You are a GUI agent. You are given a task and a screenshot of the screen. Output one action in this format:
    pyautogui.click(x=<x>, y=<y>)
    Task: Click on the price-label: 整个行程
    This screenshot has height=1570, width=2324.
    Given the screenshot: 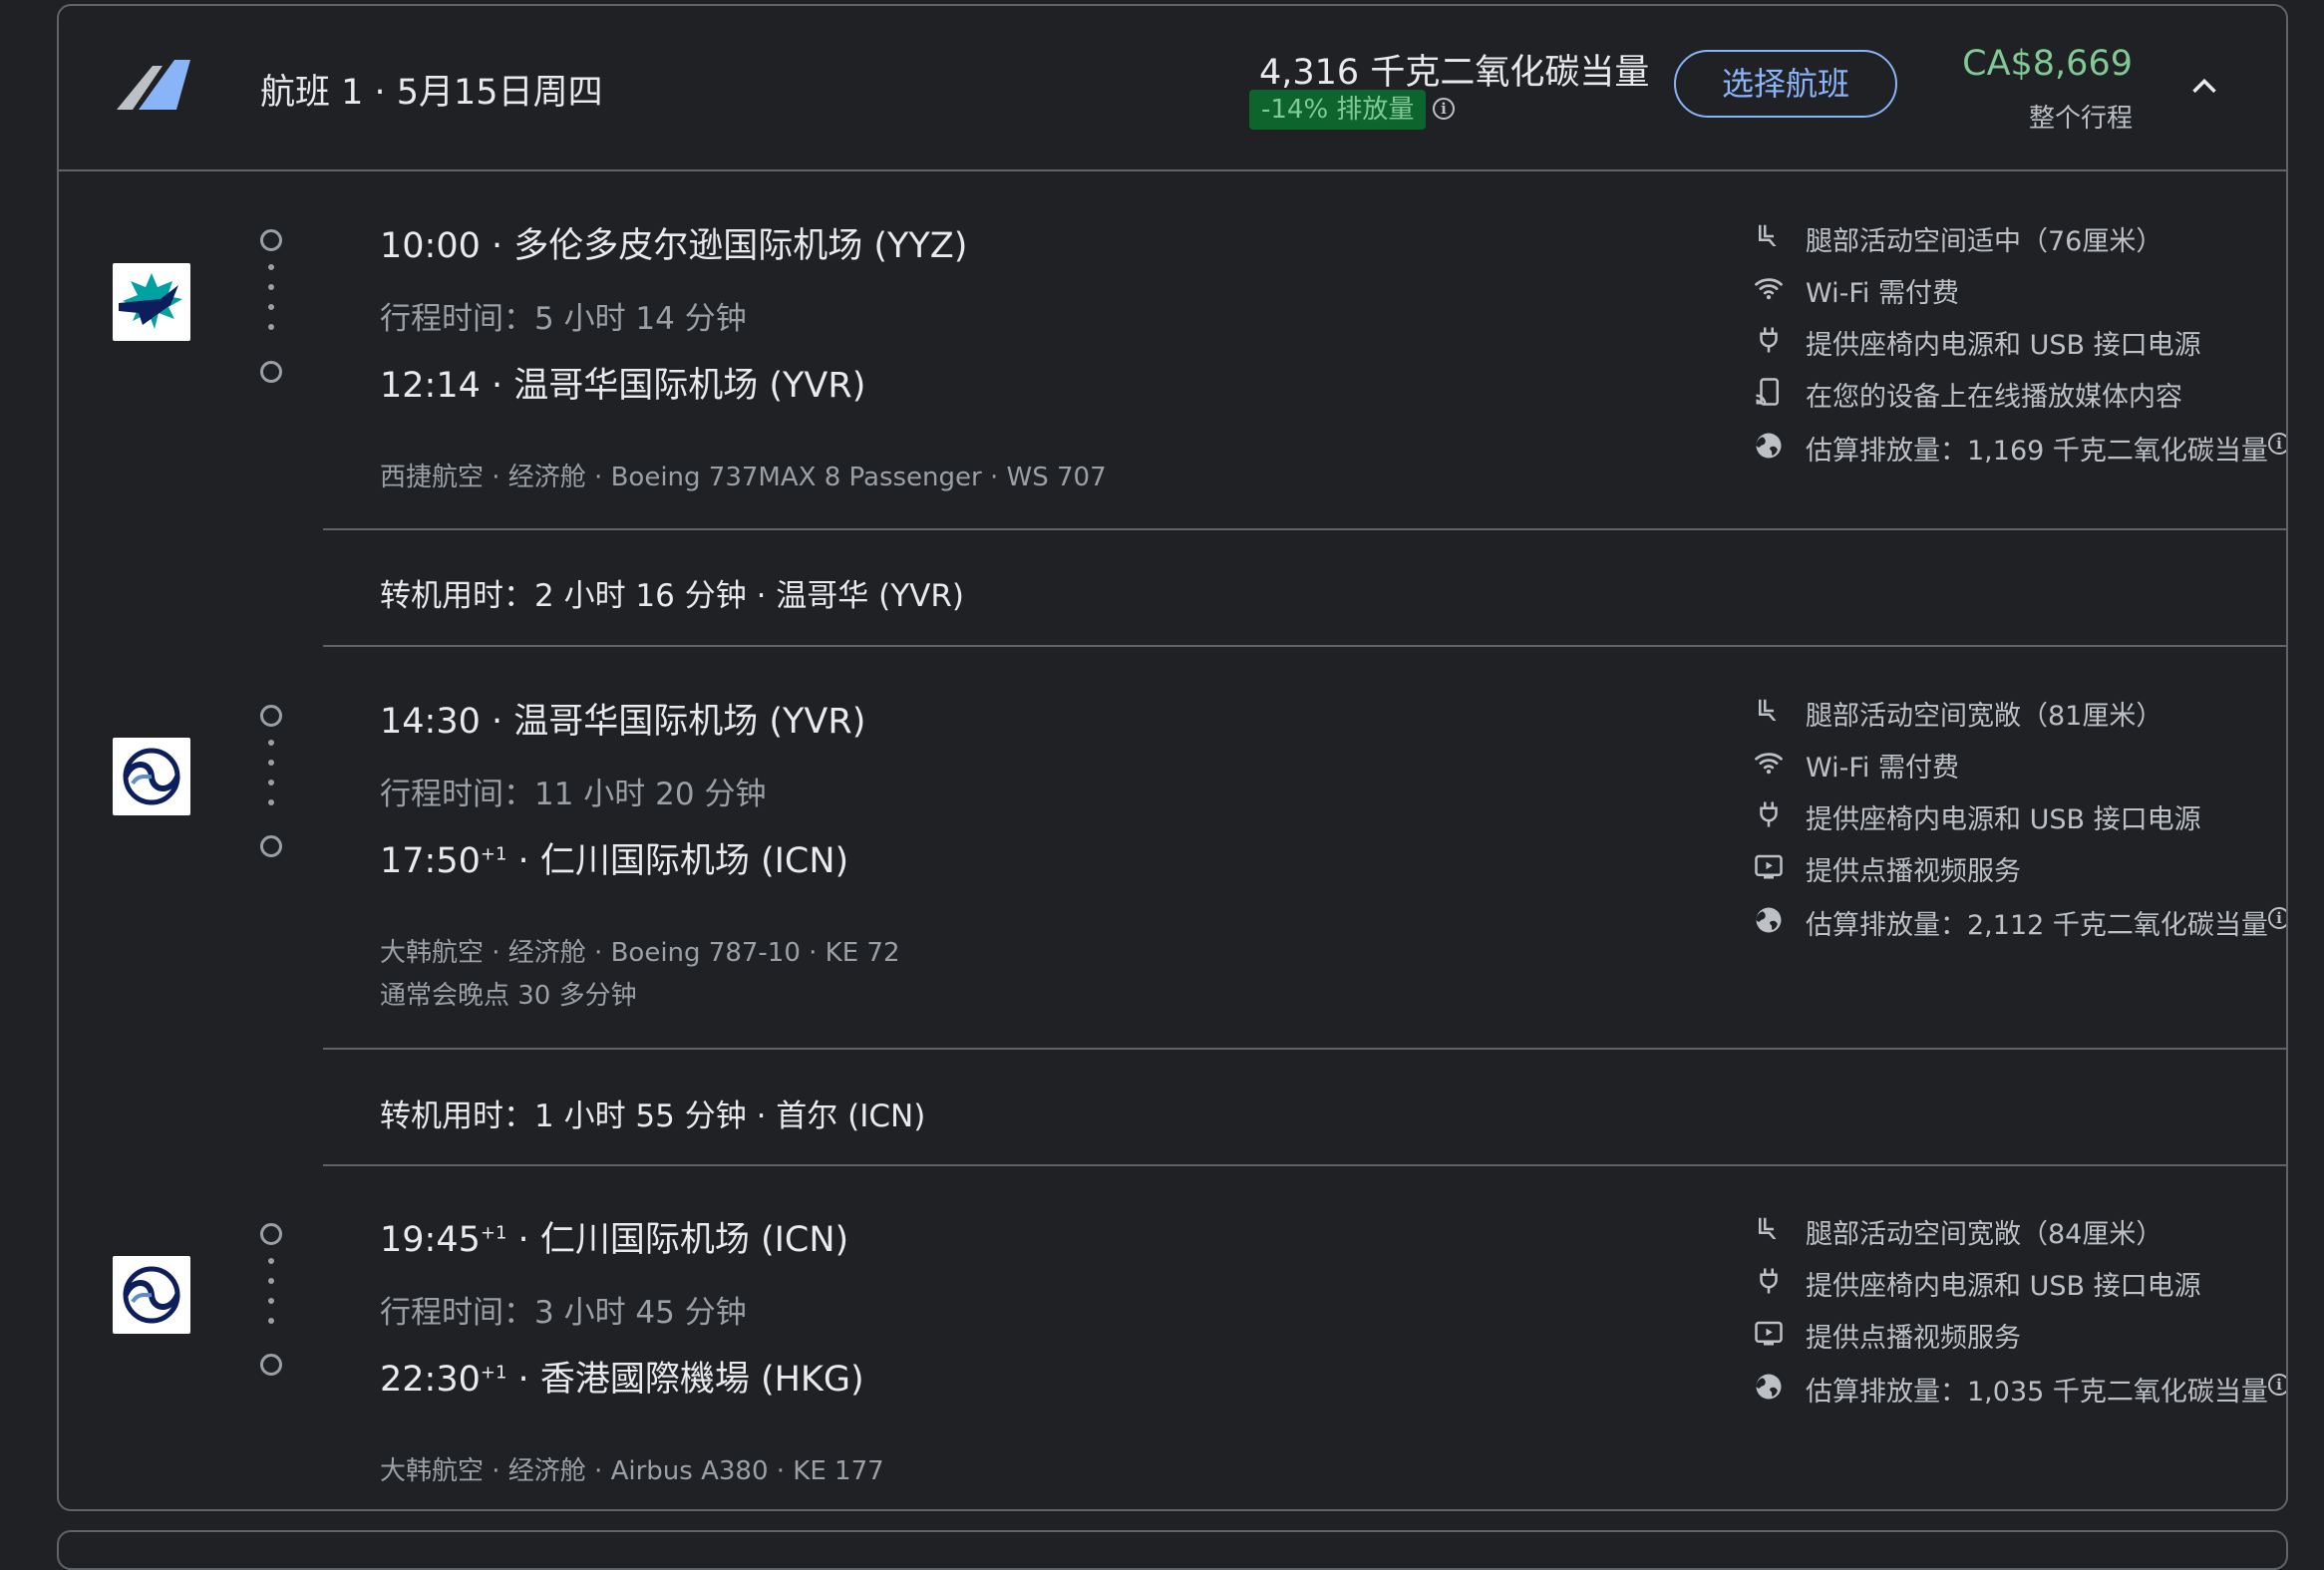 What is the action you would take?
    pyautogui.click(x=2080, y=119)
    